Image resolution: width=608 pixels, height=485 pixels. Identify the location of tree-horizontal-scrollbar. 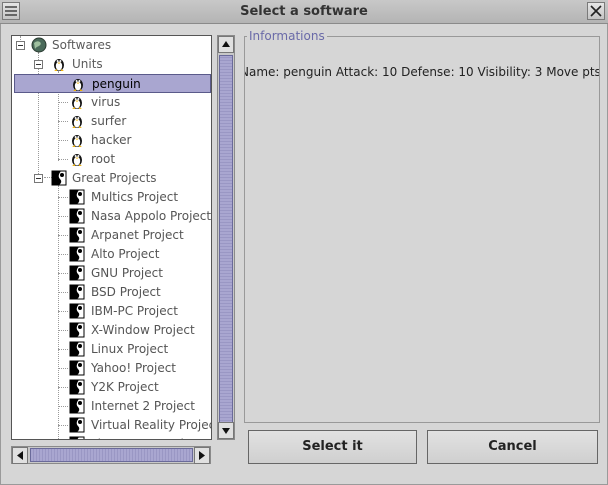
(111, 455).